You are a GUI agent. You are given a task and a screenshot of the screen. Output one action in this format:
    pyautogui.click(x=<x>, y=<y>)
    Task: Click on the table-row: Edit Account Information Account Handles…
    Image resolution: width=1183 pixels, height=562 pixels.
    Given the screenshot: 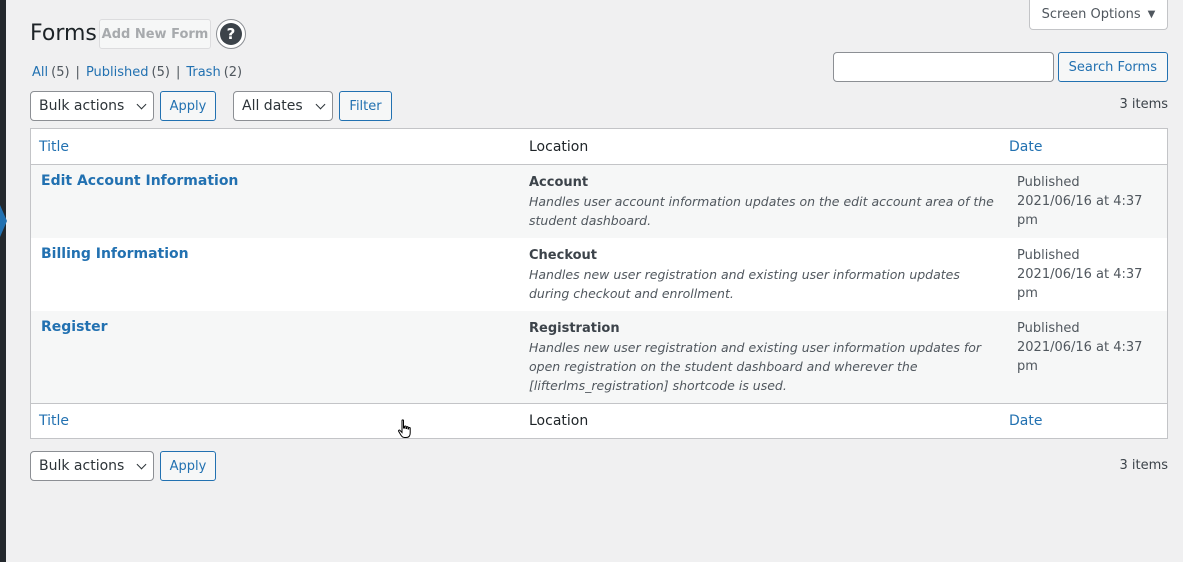 What is the action you would take?
    pyautogui.click(x=599, y=201)
    